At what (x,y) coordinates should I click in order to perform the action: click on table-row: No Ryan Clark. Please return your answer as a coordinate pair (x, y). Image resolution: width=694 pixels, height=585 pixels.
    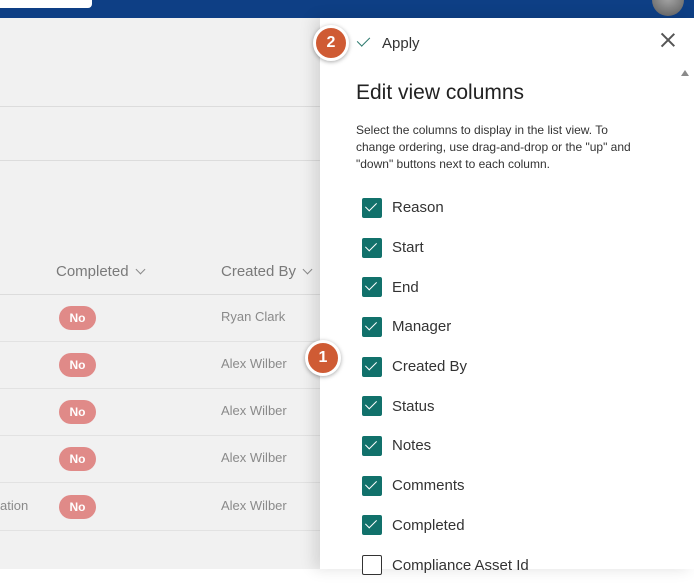
    Looking at the image, I should click on (160, 318).